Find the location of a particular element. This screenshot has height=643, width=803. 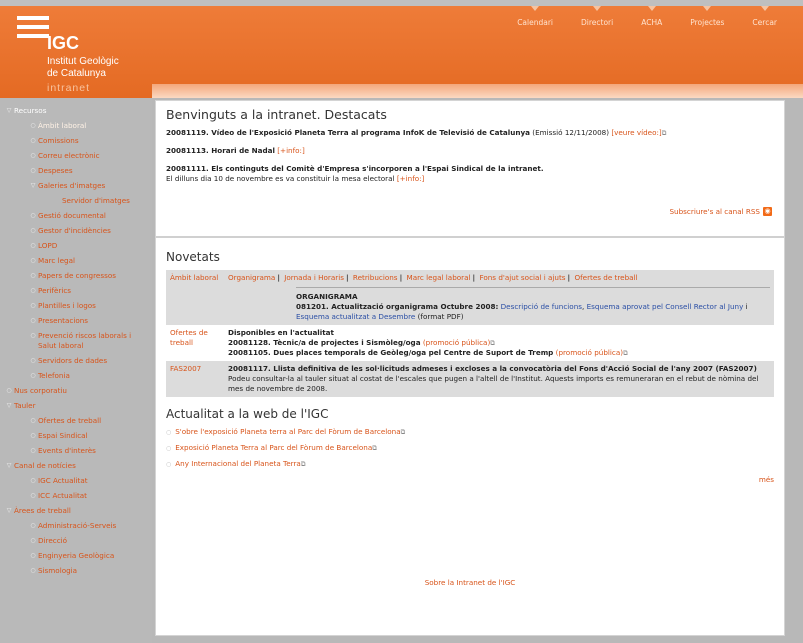

sidebar-item: ○ Ofertes de treball is located at coordinates (76, 421).